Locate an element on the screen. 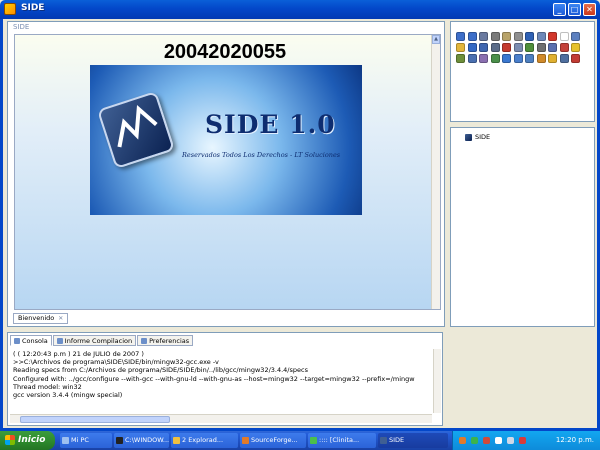 Image resolution: width=600 pixels, height=450 pixels. splash-title: SIDE 1.0 is located at coordinates (270, 124).